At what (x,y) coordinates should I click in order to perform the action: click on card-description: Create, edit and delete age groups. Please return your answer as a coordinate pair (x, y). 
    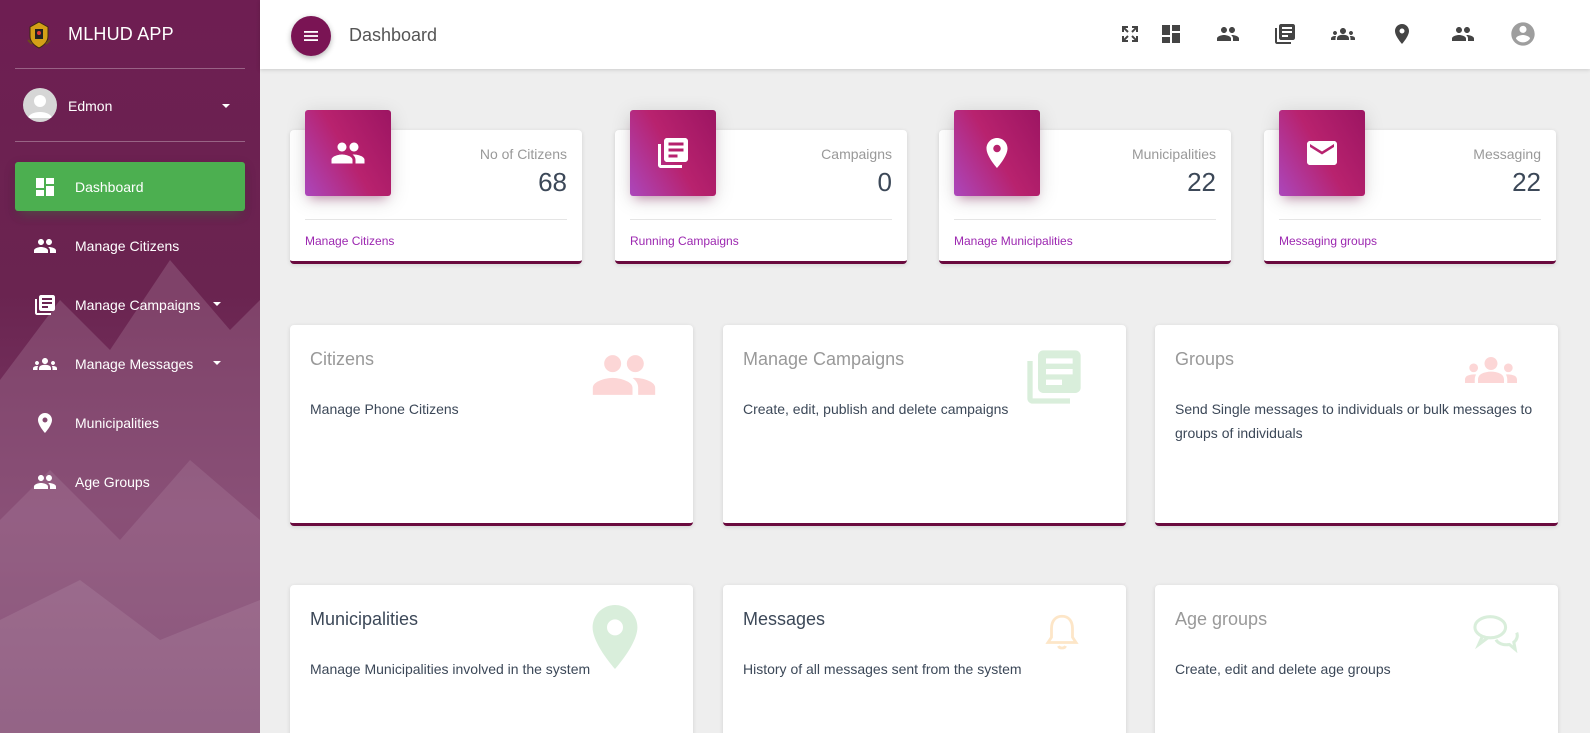
    Looking at the image, I should click on (1283, 669).